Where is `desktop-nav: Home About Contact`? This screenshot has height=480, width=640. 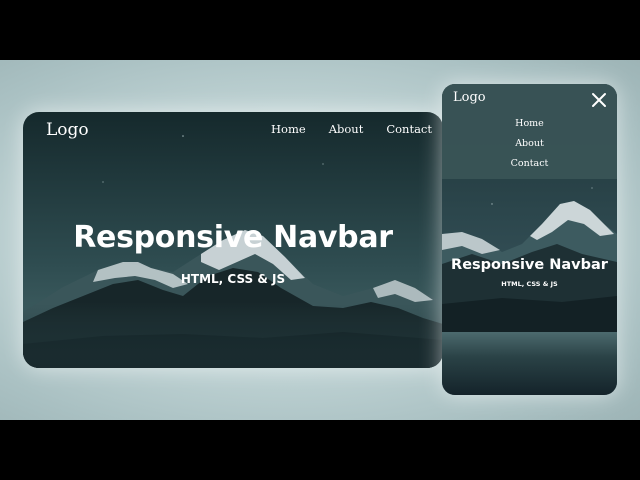
desktop-nav: Home About Contact is located at coordinates (351, 129).